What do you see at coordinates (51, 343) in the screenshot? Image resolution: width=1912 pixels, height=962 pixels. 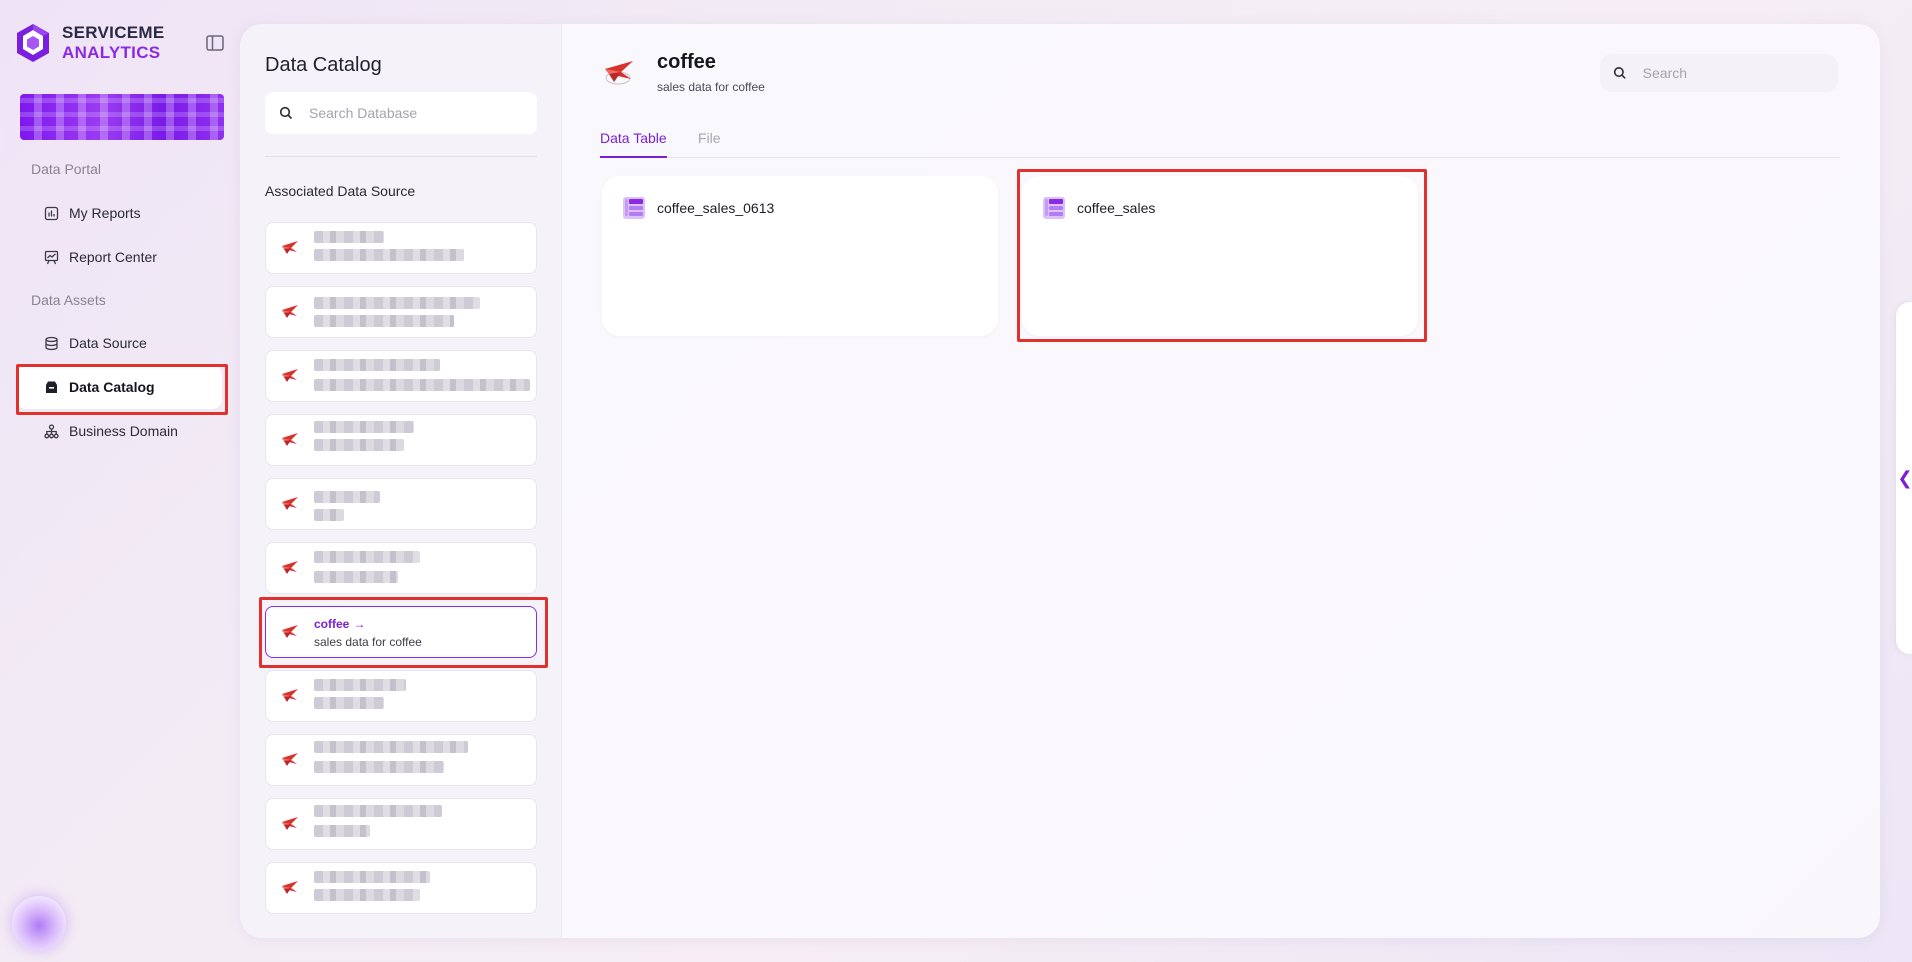 I see `database-icon` at bounding box center [51, 343].